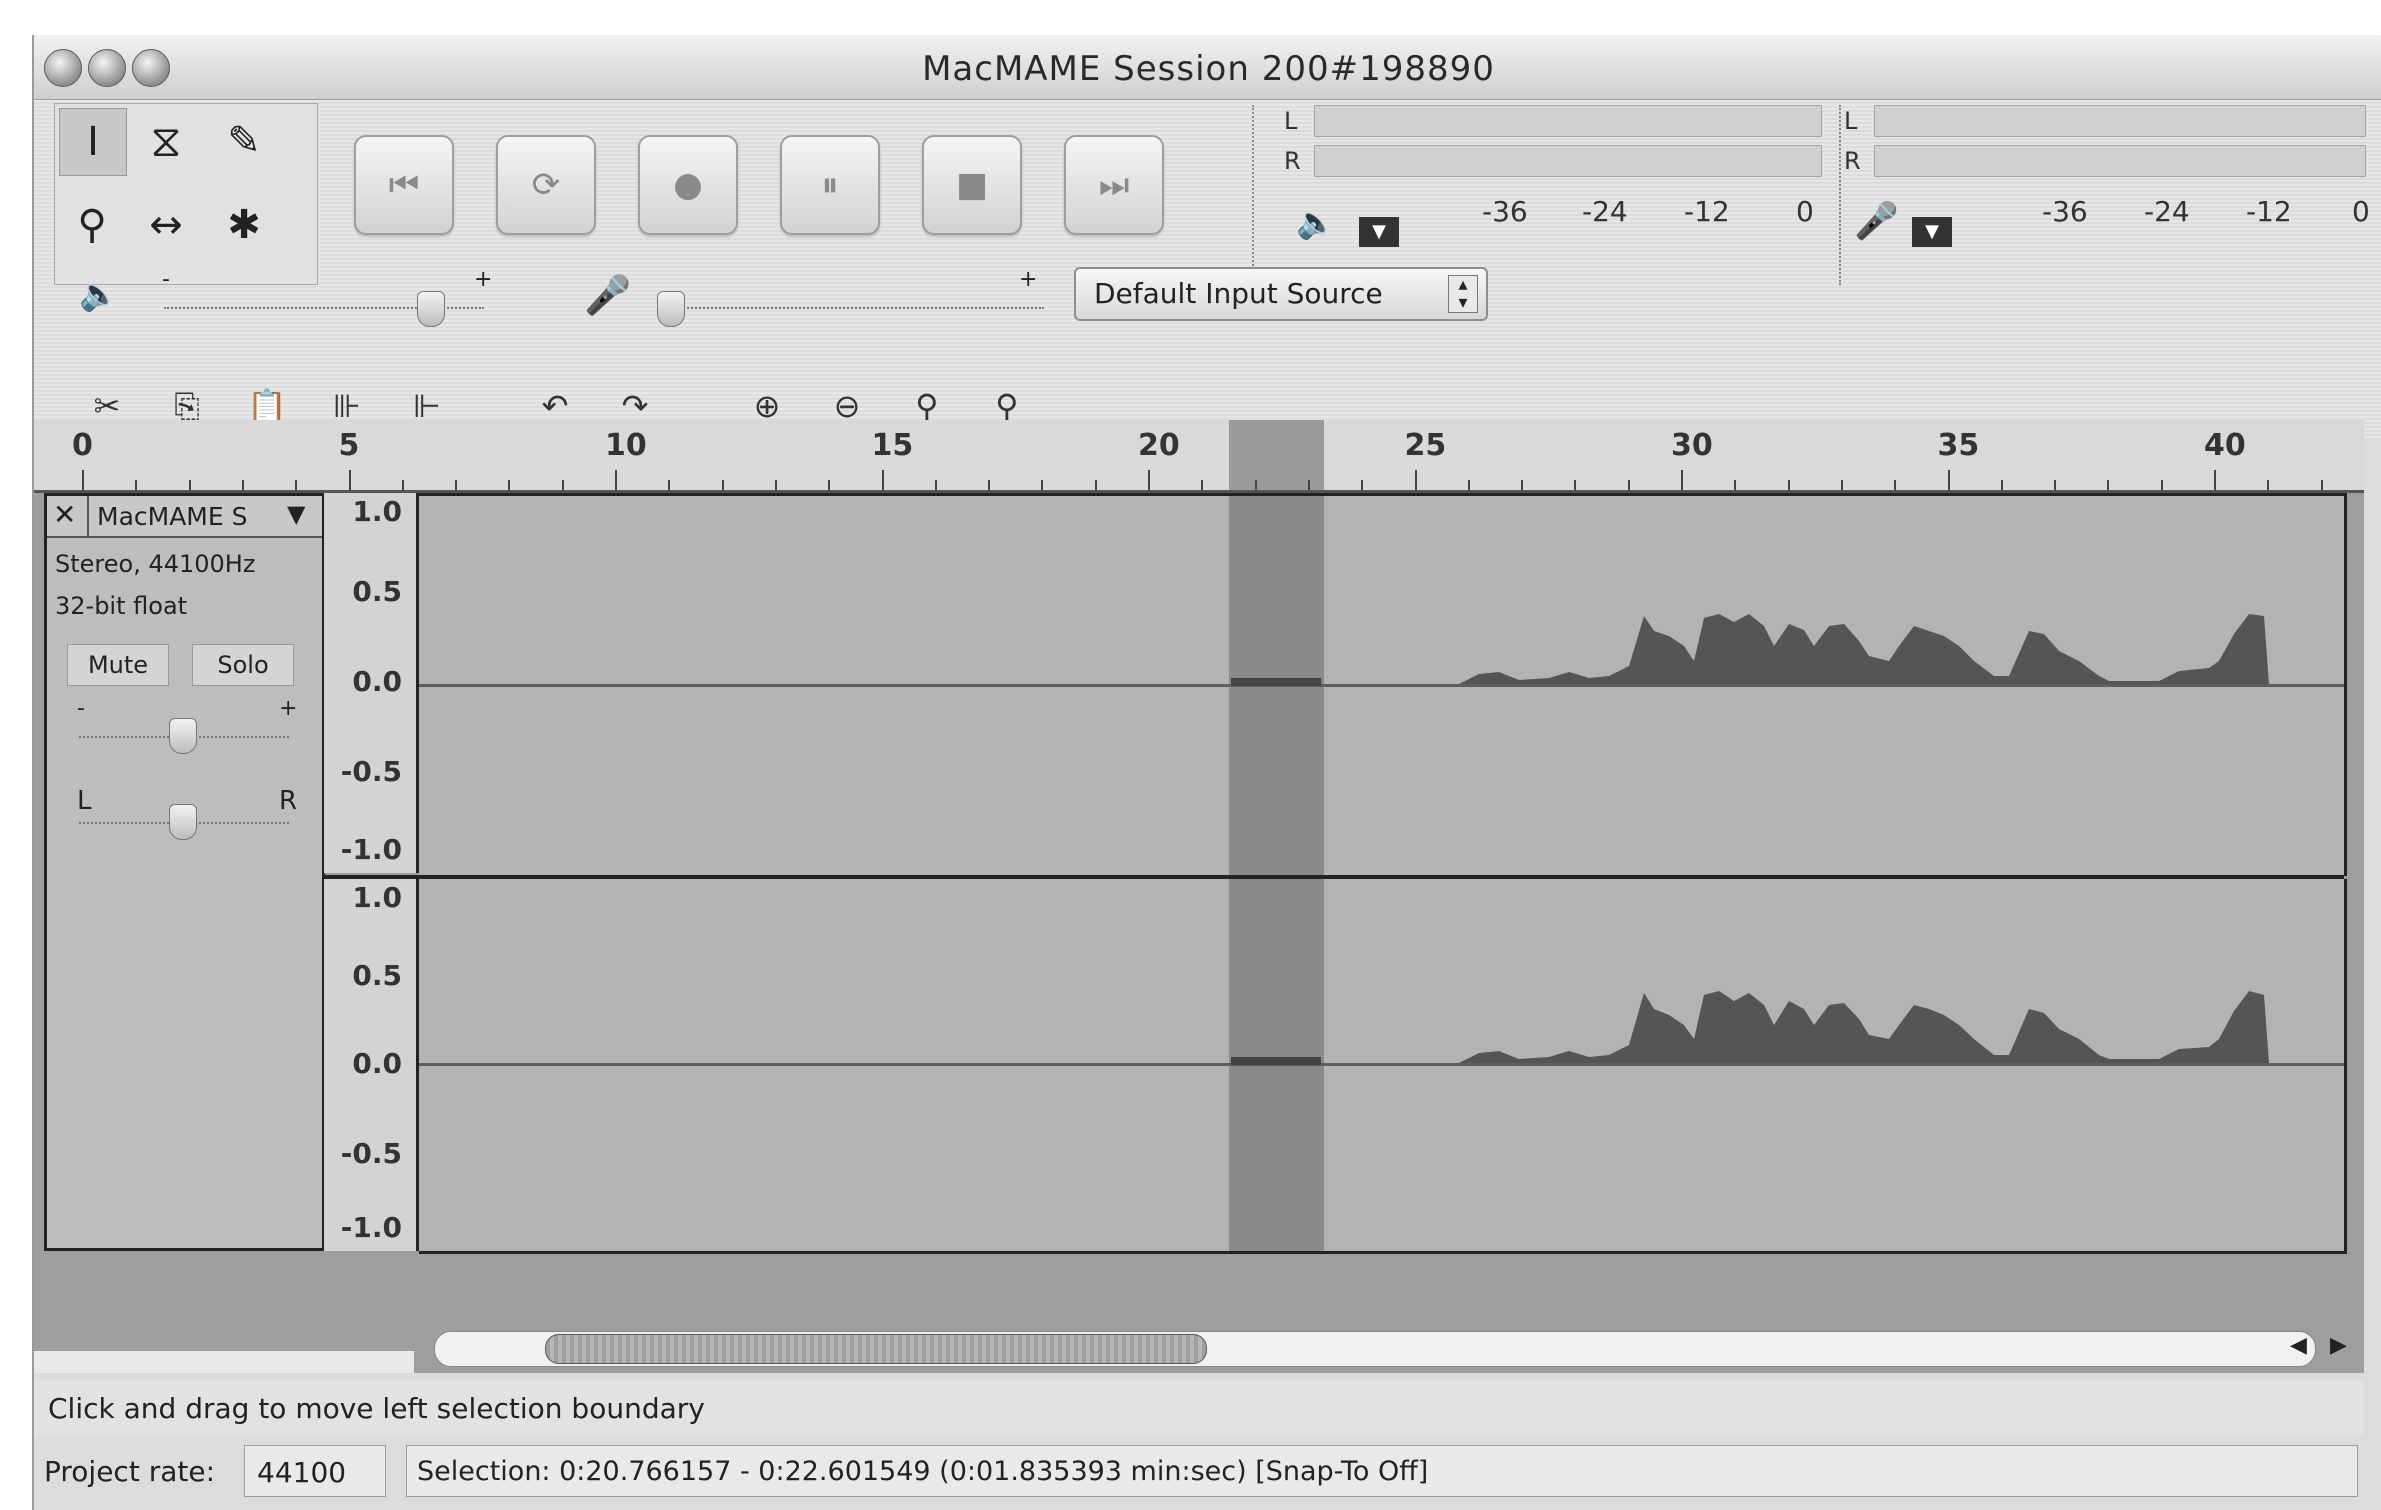 This screenshot has height=1510, width=2381. What do you see at coordinates (1199, 456) in the screenshot?
I see `timeline-ruler: 0 5 10 15 20 25 30 35 40` at bounding box center [1199, 456].